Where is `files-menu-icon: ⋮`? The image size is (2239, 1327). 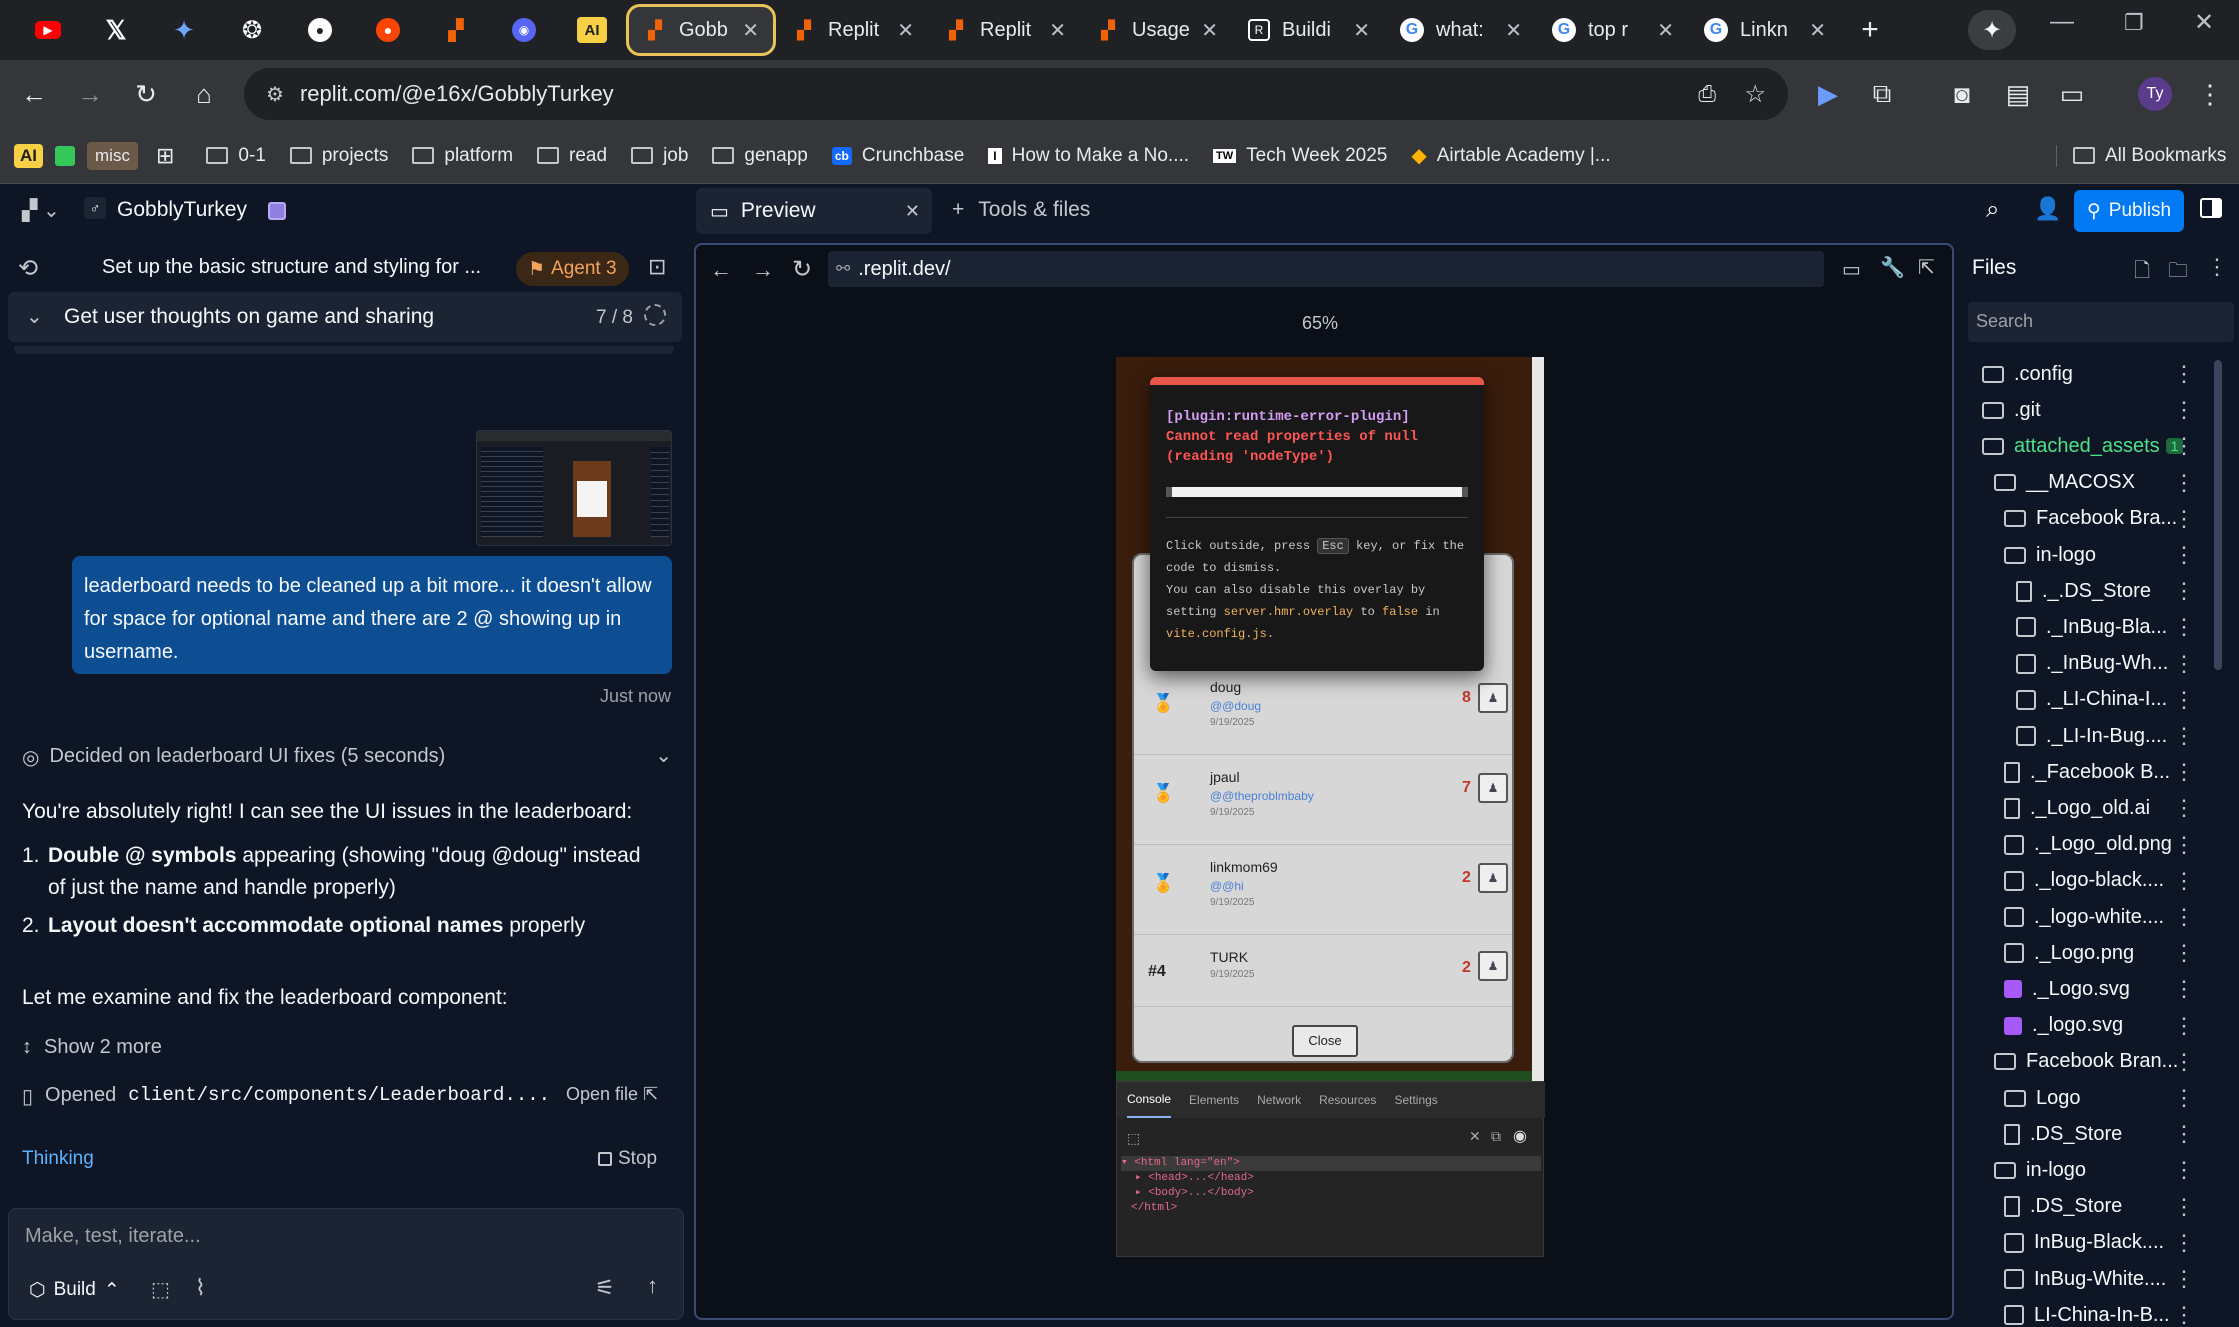 files-menu-icon: ⋮ is located at coordinates (2217, 267).